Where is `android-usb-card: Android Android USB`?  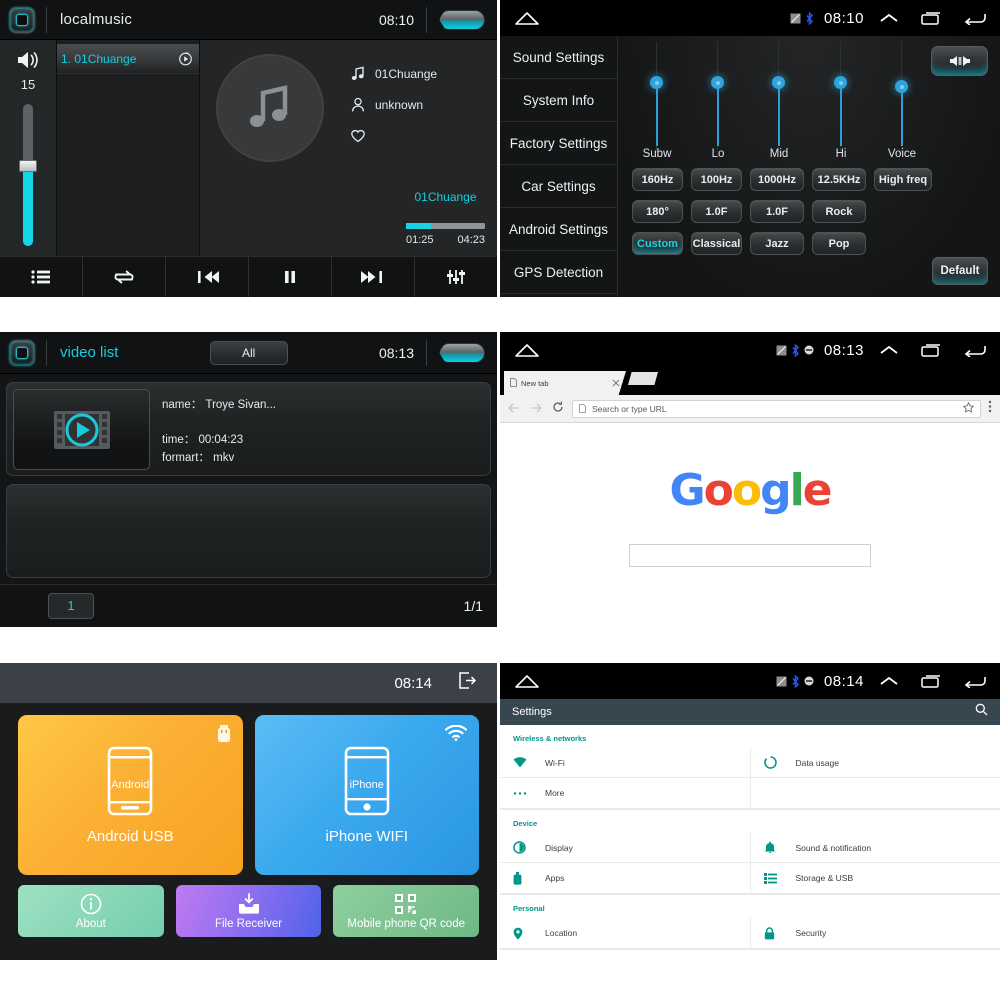 android-usb-card: Android Android USB is located at coordinates (130, 795).